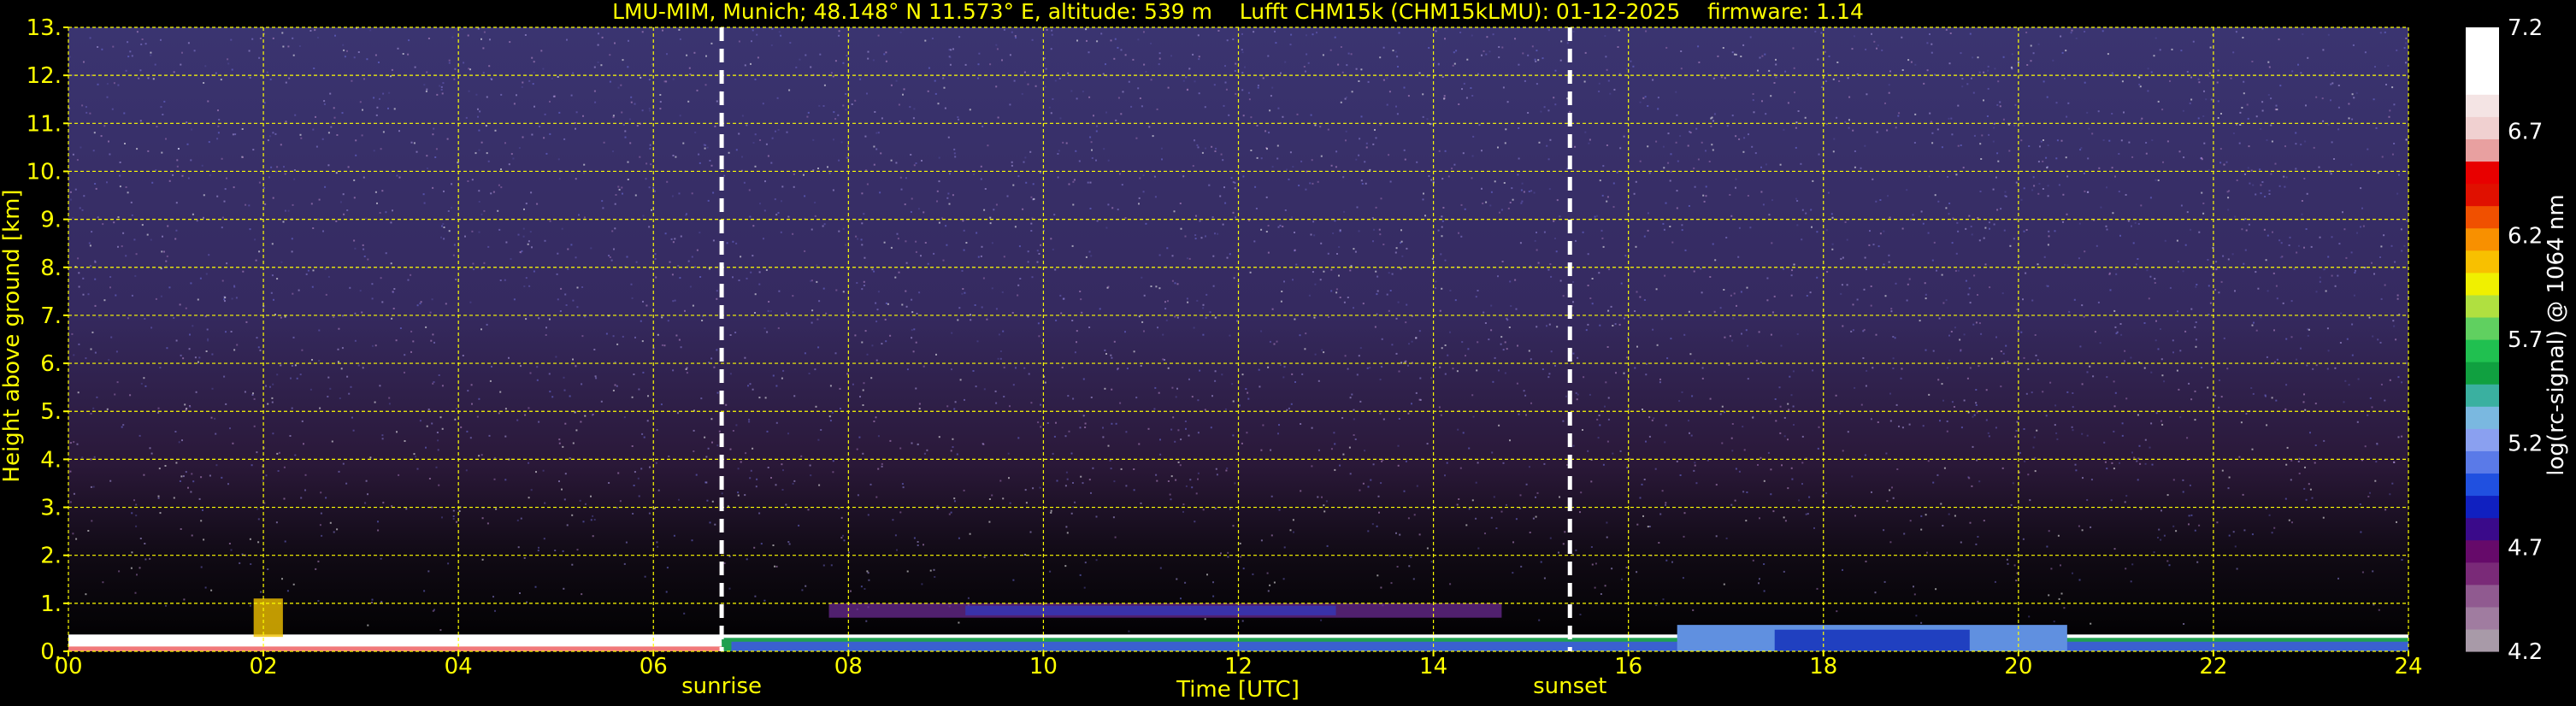 The image size is (2576, 706). I want to click on y-tick-label: 6., so click(51, 364).